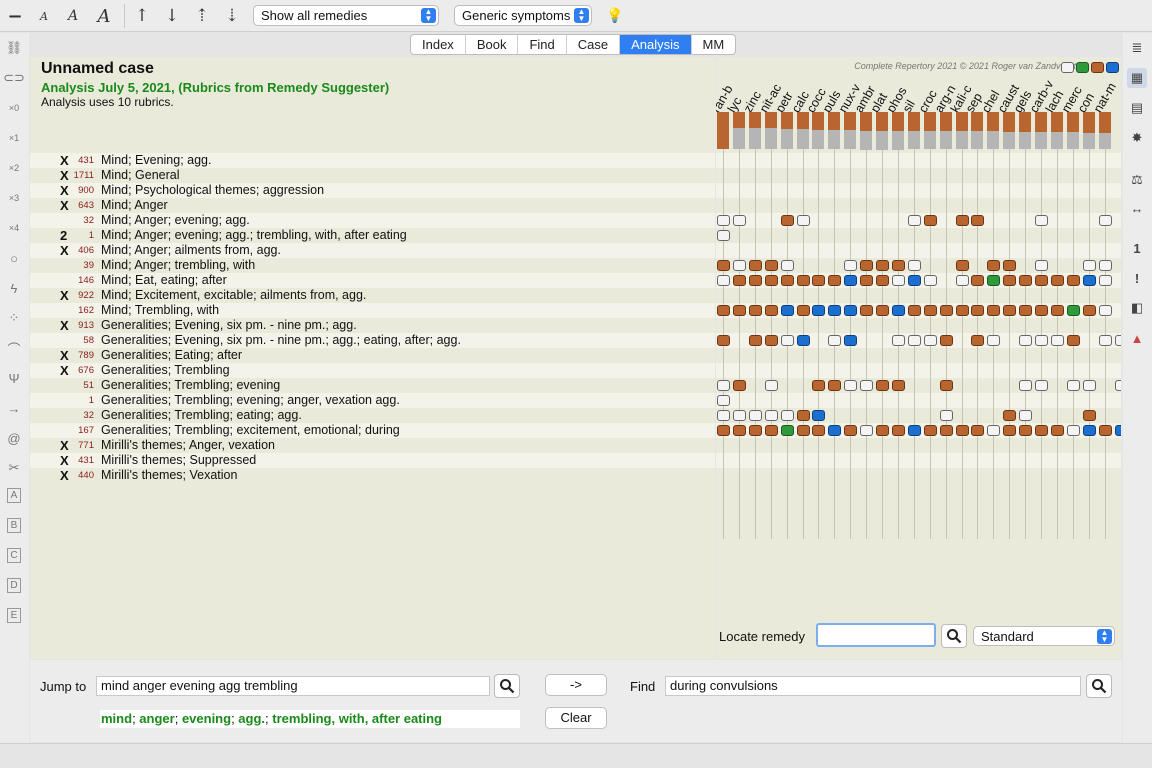  What do you see at coordinates (372, 385) in the screenshot?
I see `rubric-row: 51 Generalities; Trembling; evening` at bounding box center [372, 385].